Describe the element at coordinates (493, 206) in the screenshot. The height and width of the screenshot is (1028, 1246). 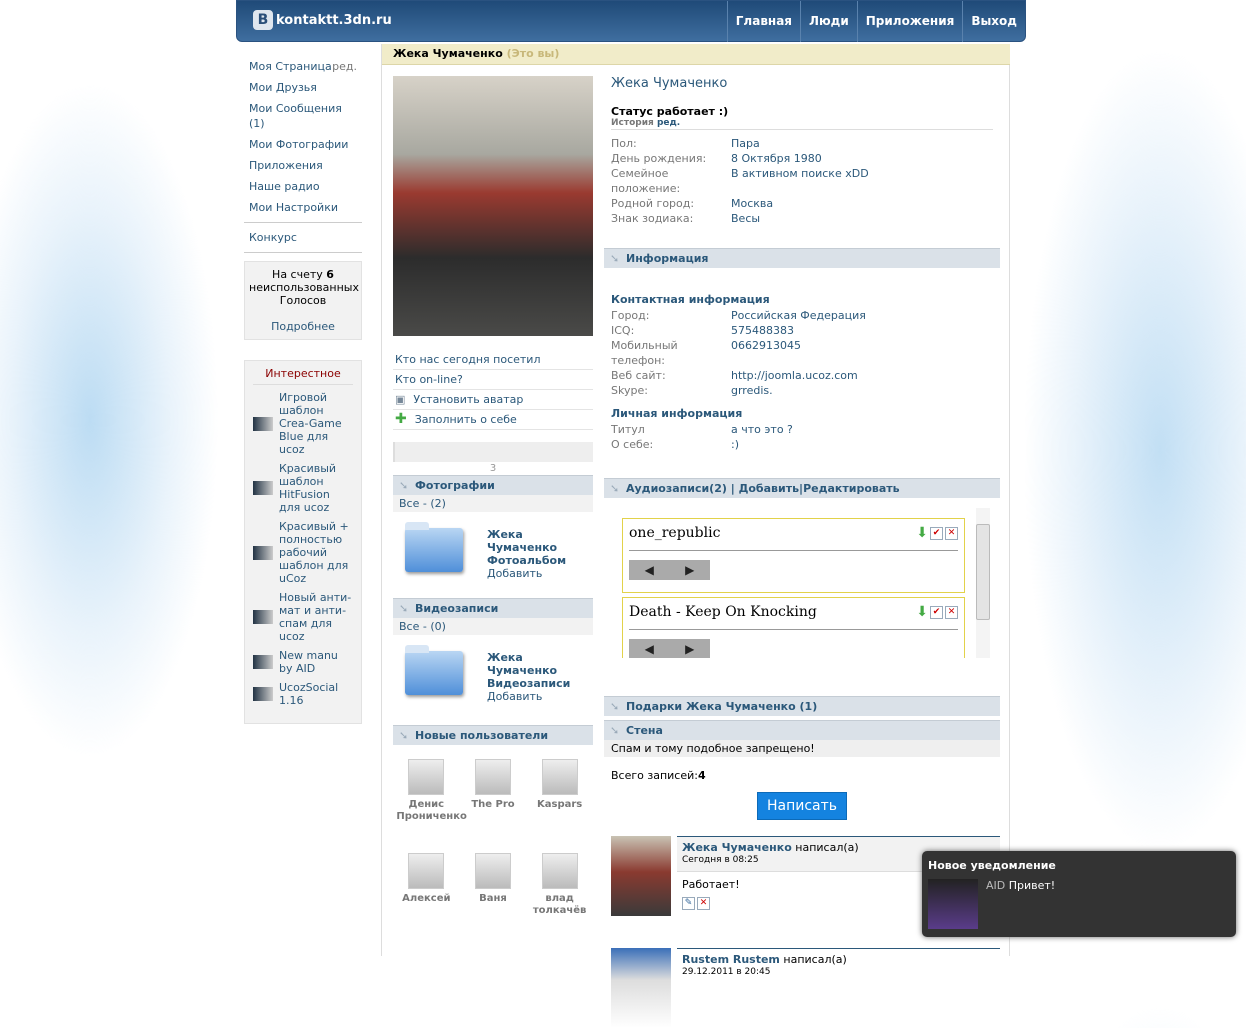
I see `profile-photo` at that location.